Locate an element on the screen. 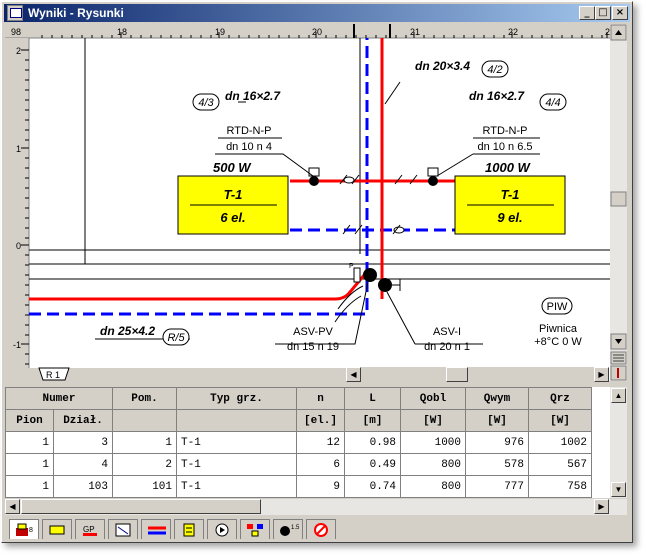  no-entry-icon is located at coordinates (321, 530).